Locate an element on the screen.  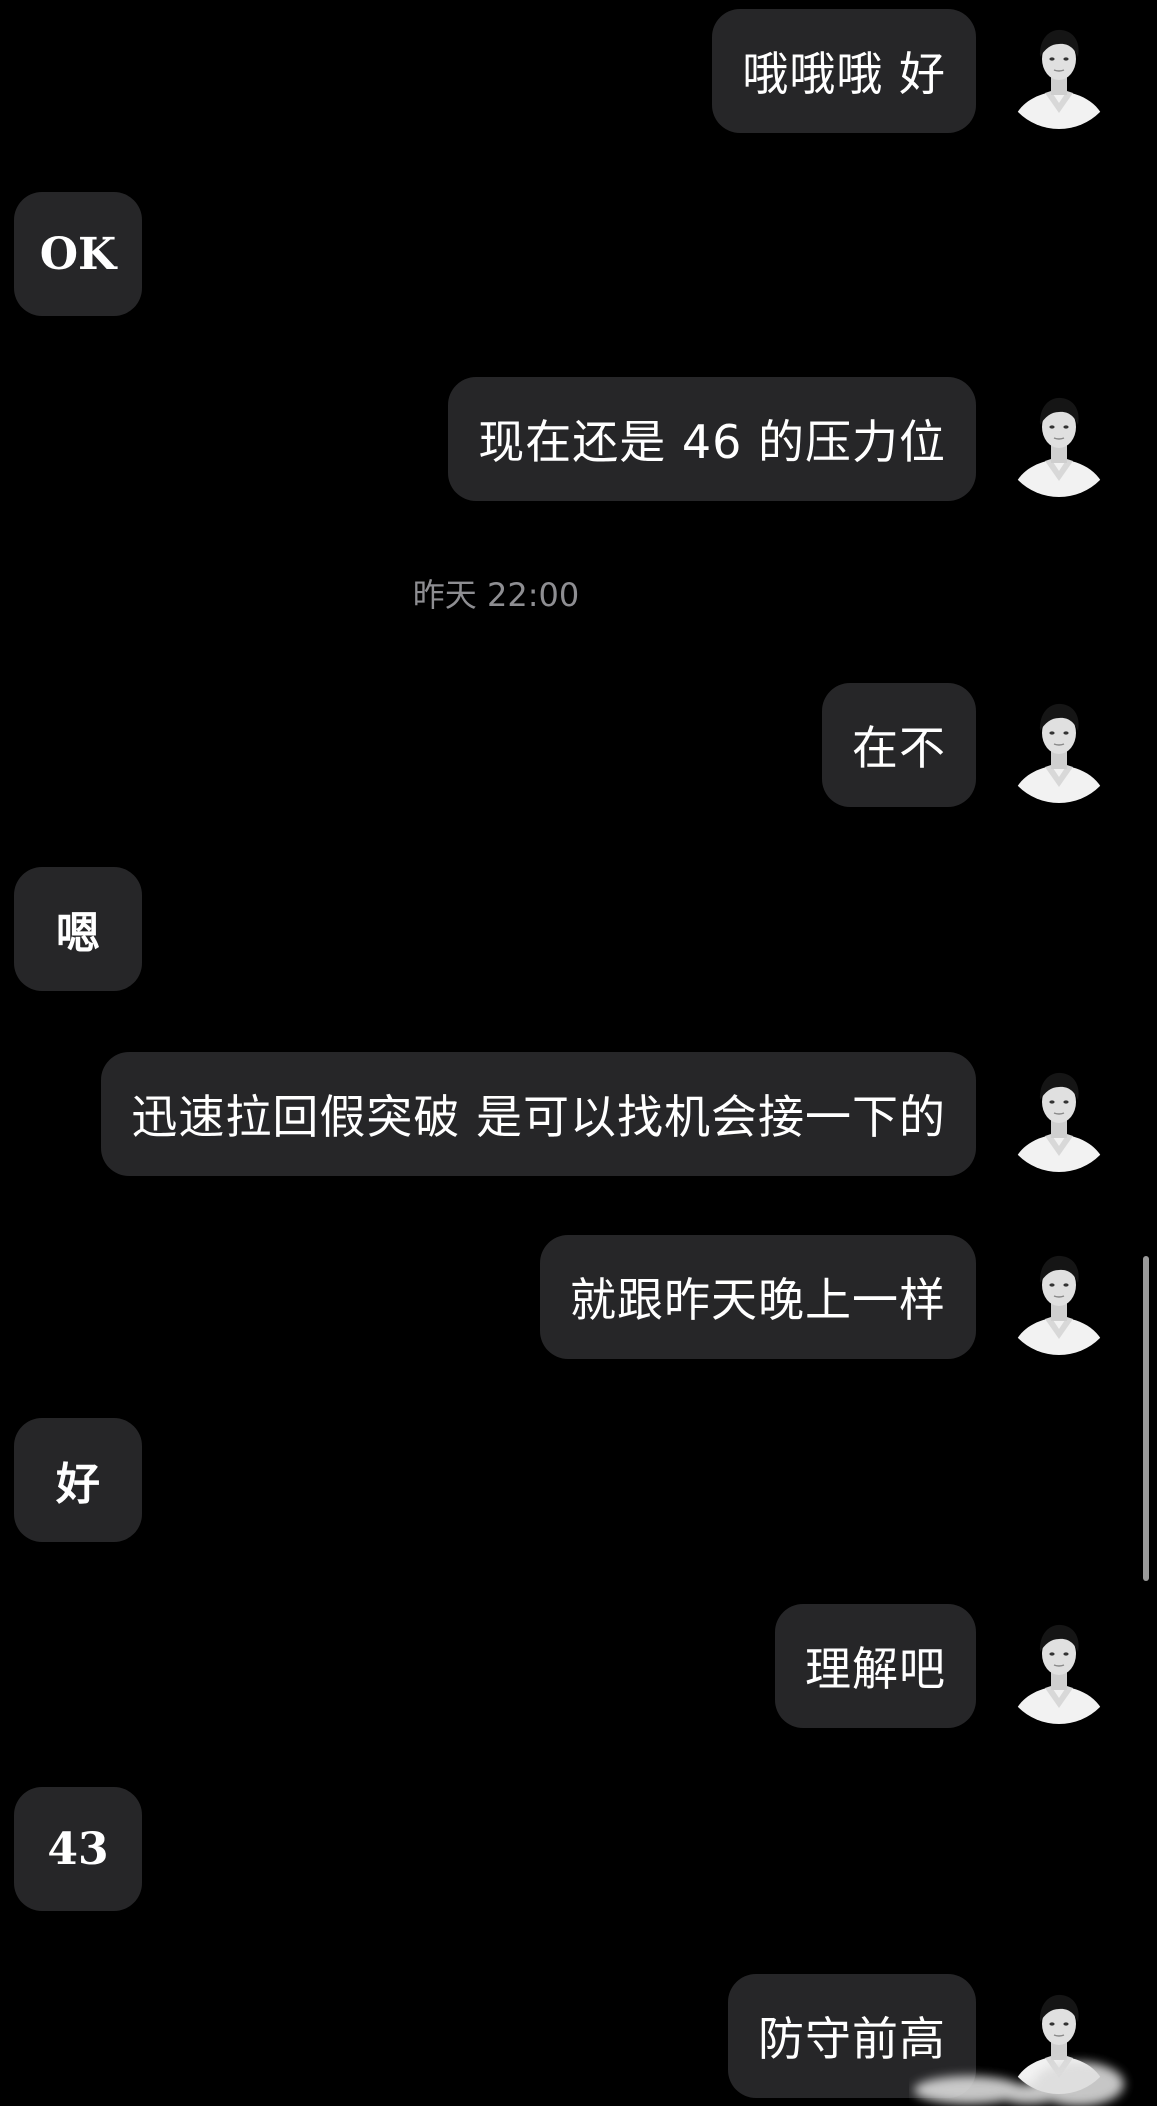
sent-message-bubble: 理解吧 is located at coordinates (875, 1666).